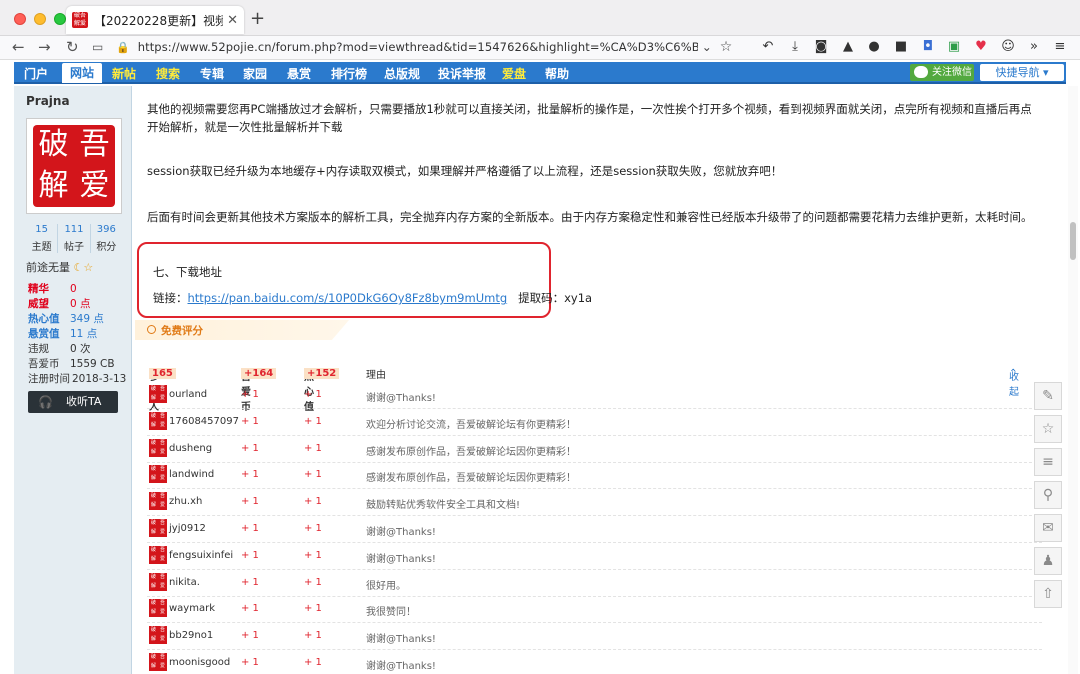 The width and height of the screenshot is (1080, 674). I want to click on nav-item-site: 网站, so click(82, 73).